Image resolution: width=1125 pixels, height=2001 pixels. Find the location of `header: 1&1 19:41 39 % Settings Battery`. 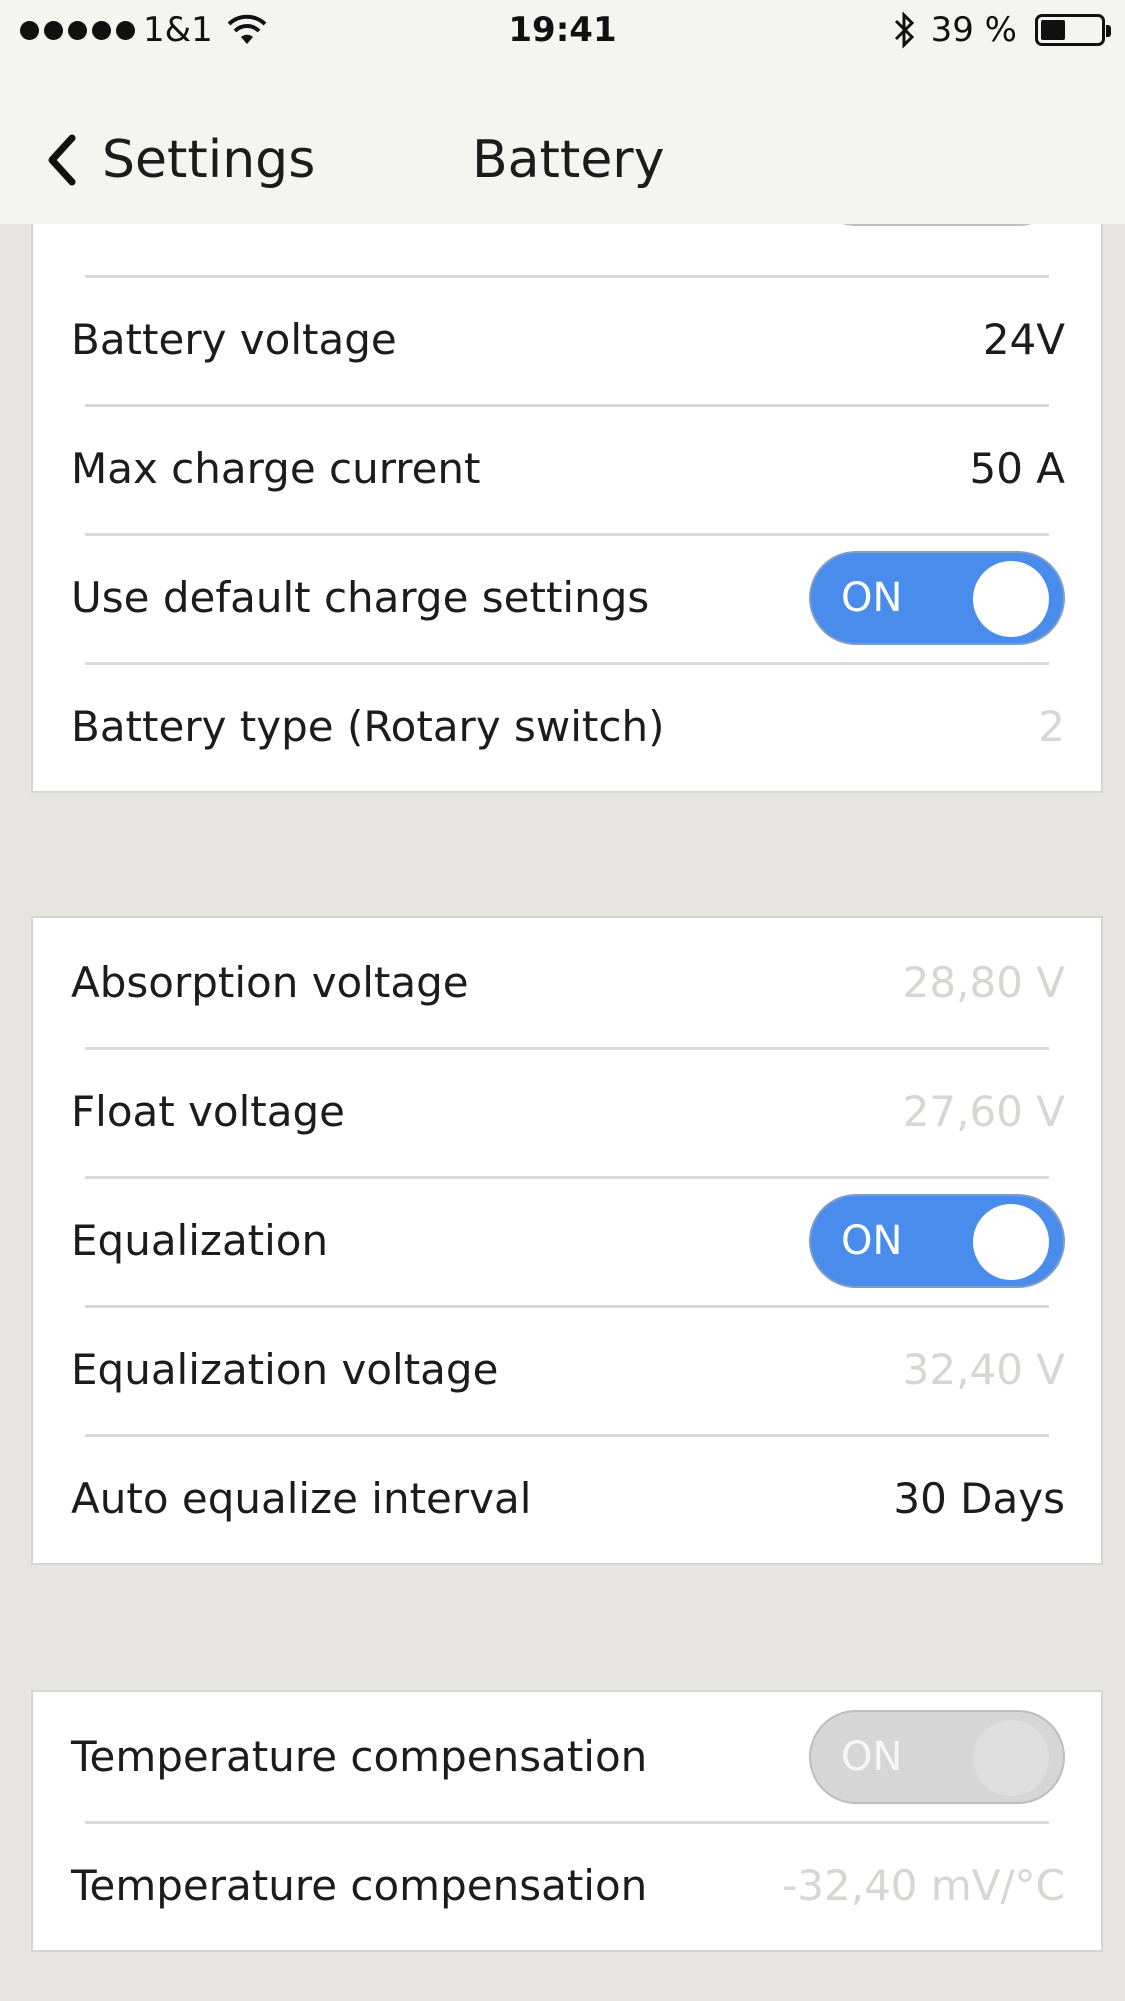

header: 1&1 19:41 39 % Settings Battery is located at coordinates (562, 112).